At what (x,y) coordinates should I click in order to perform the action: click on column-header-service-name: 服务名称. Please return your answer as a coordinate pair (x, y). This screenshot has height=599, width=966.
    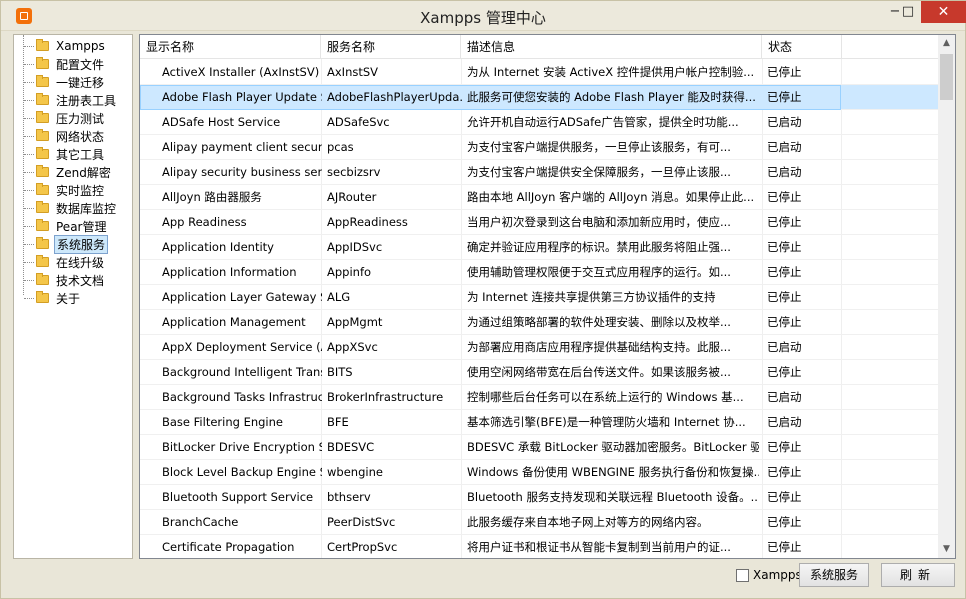
    Looking at the image, I should click on (391, 47).